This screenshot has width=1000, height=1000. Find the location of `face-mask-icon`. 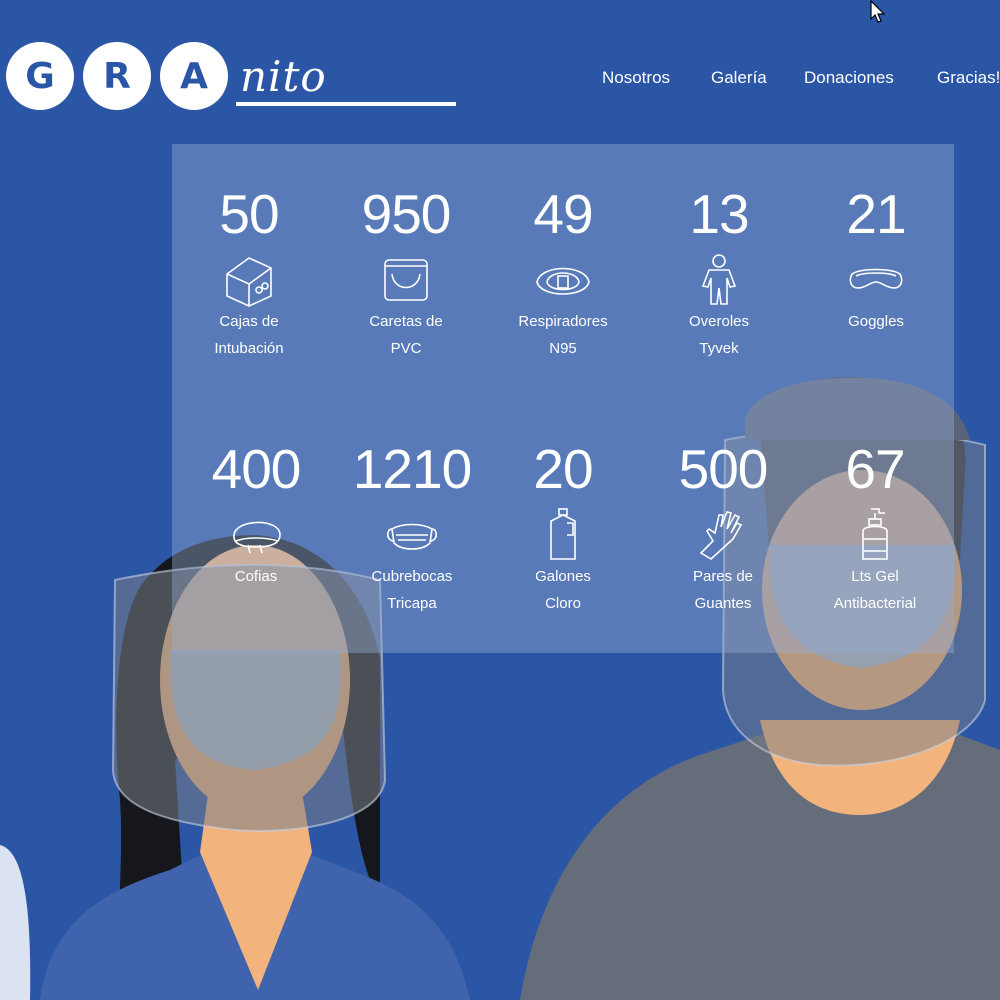

face-mask-icon is located at coordinates (412, 536).